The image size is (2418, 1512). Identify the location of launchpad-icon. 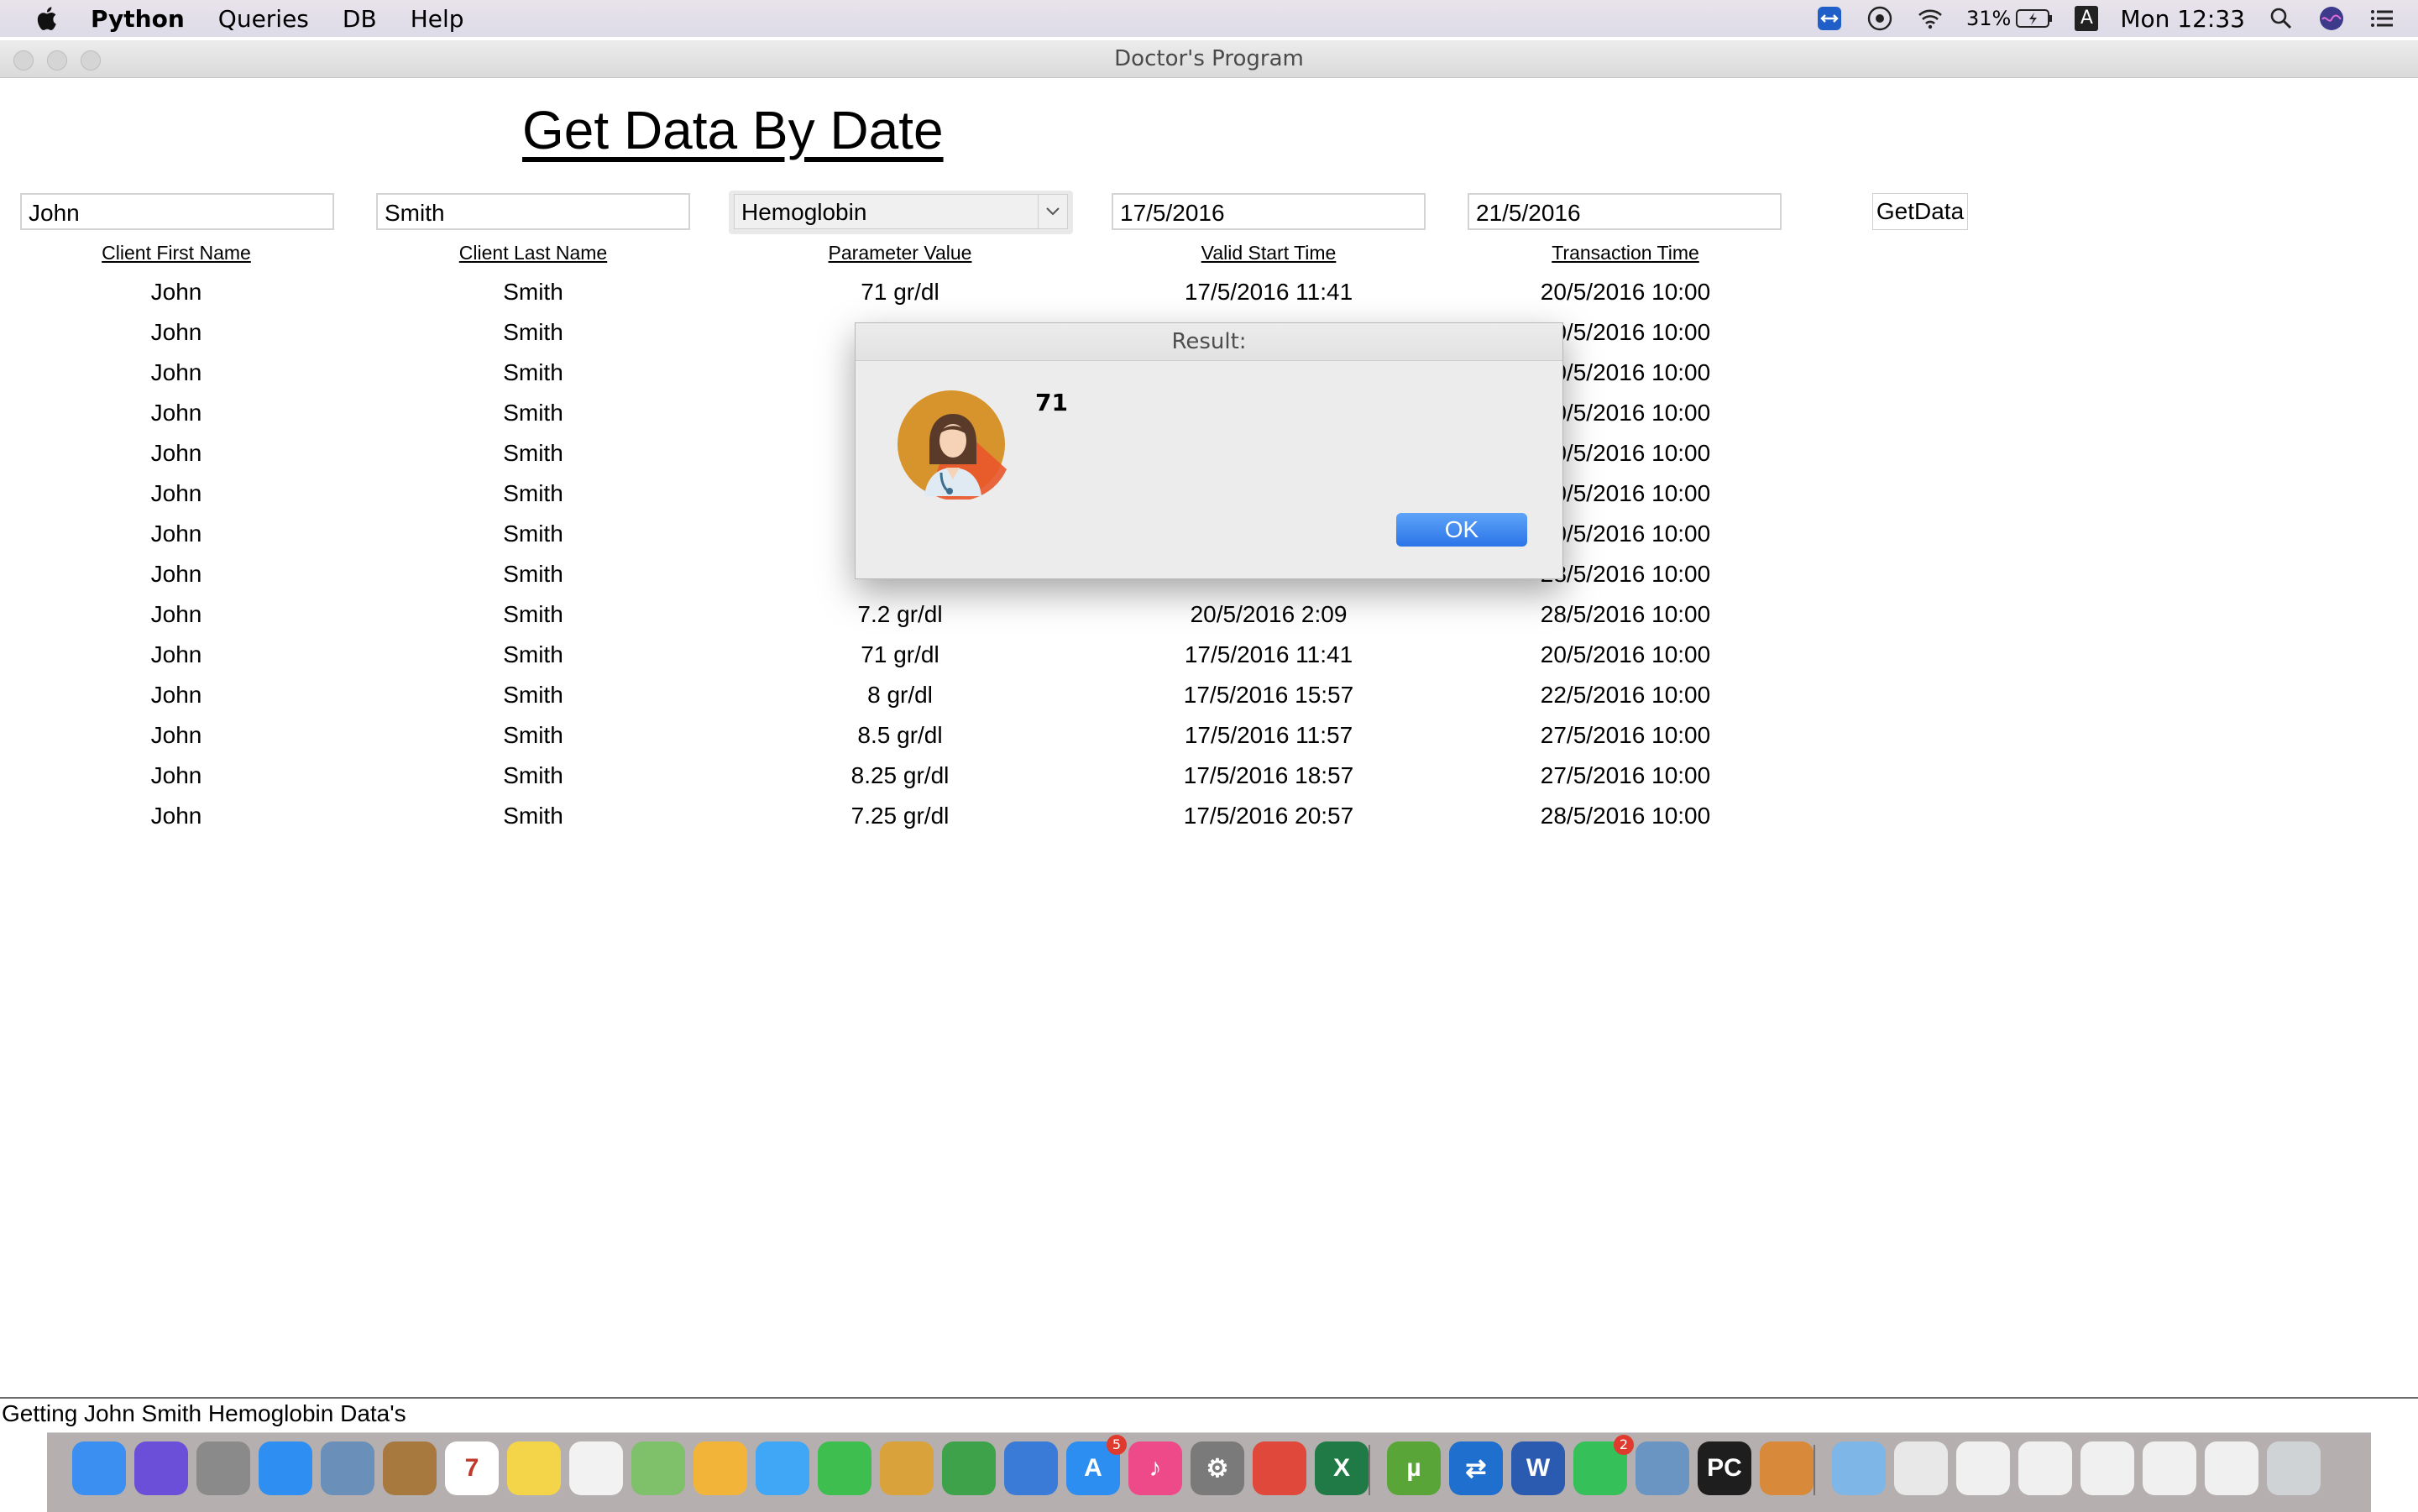
(223, 1468).